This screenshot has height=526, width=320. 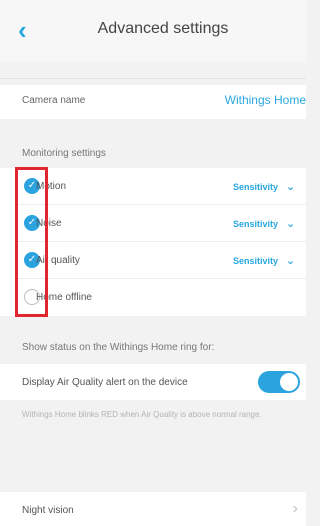 What do you see at coordinates (105, 382) in the screenshot?
I see `air-quality-alert-label: Display Air Quality alert on the device` at bounding box center [105, 382].